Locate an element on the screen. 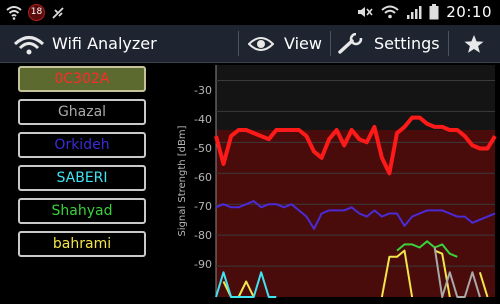 This screenshot has width=500, height=304. wrench-icon is located at coordinates (351, 43).